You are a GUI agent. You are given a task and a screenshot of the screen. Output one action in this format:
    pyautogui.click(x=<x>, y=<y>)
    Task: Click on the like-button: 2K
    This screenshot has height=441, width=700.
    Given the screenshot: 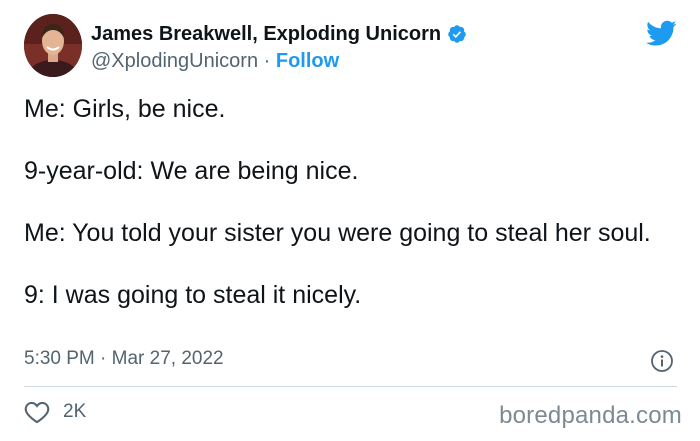 What is the action you would take?
    pyautogui.click(x=55, y=412)
    